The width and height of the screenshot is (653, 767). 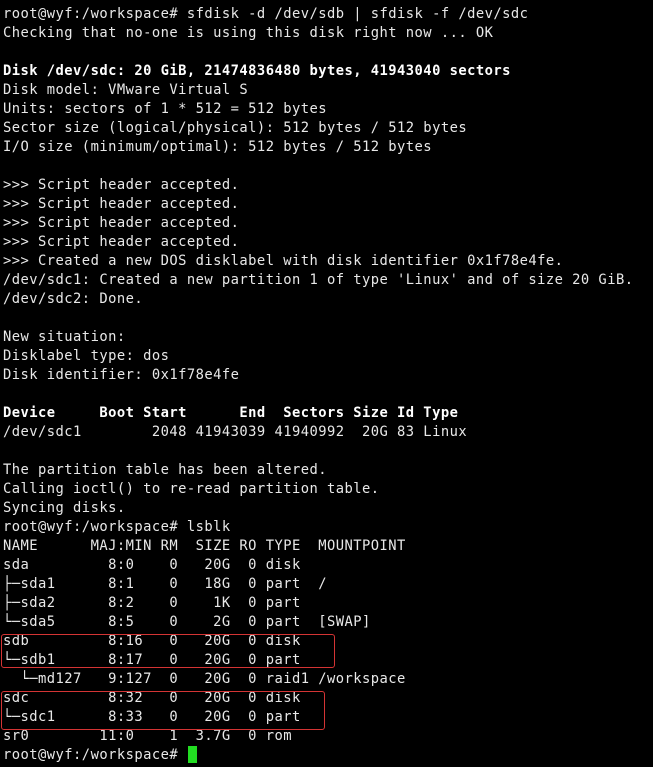 I want to click on output-line-text: /dev/sdc2: Done., so click(x=73, y=299).